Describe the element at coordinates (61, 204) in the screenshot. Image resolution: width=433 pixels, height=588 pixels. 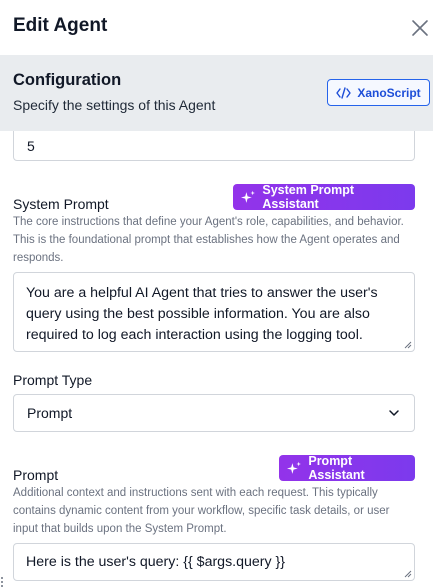
I see `system-prompt-label: System Prompt` at that location.